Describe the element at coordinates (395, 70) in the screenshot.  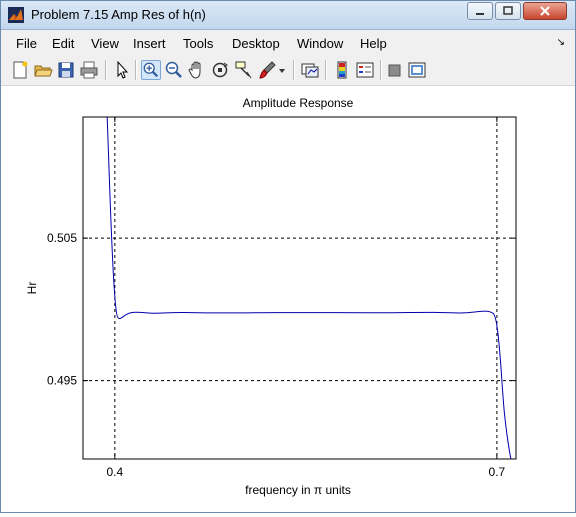
I see `hide-plot-tools-icon` at that location.